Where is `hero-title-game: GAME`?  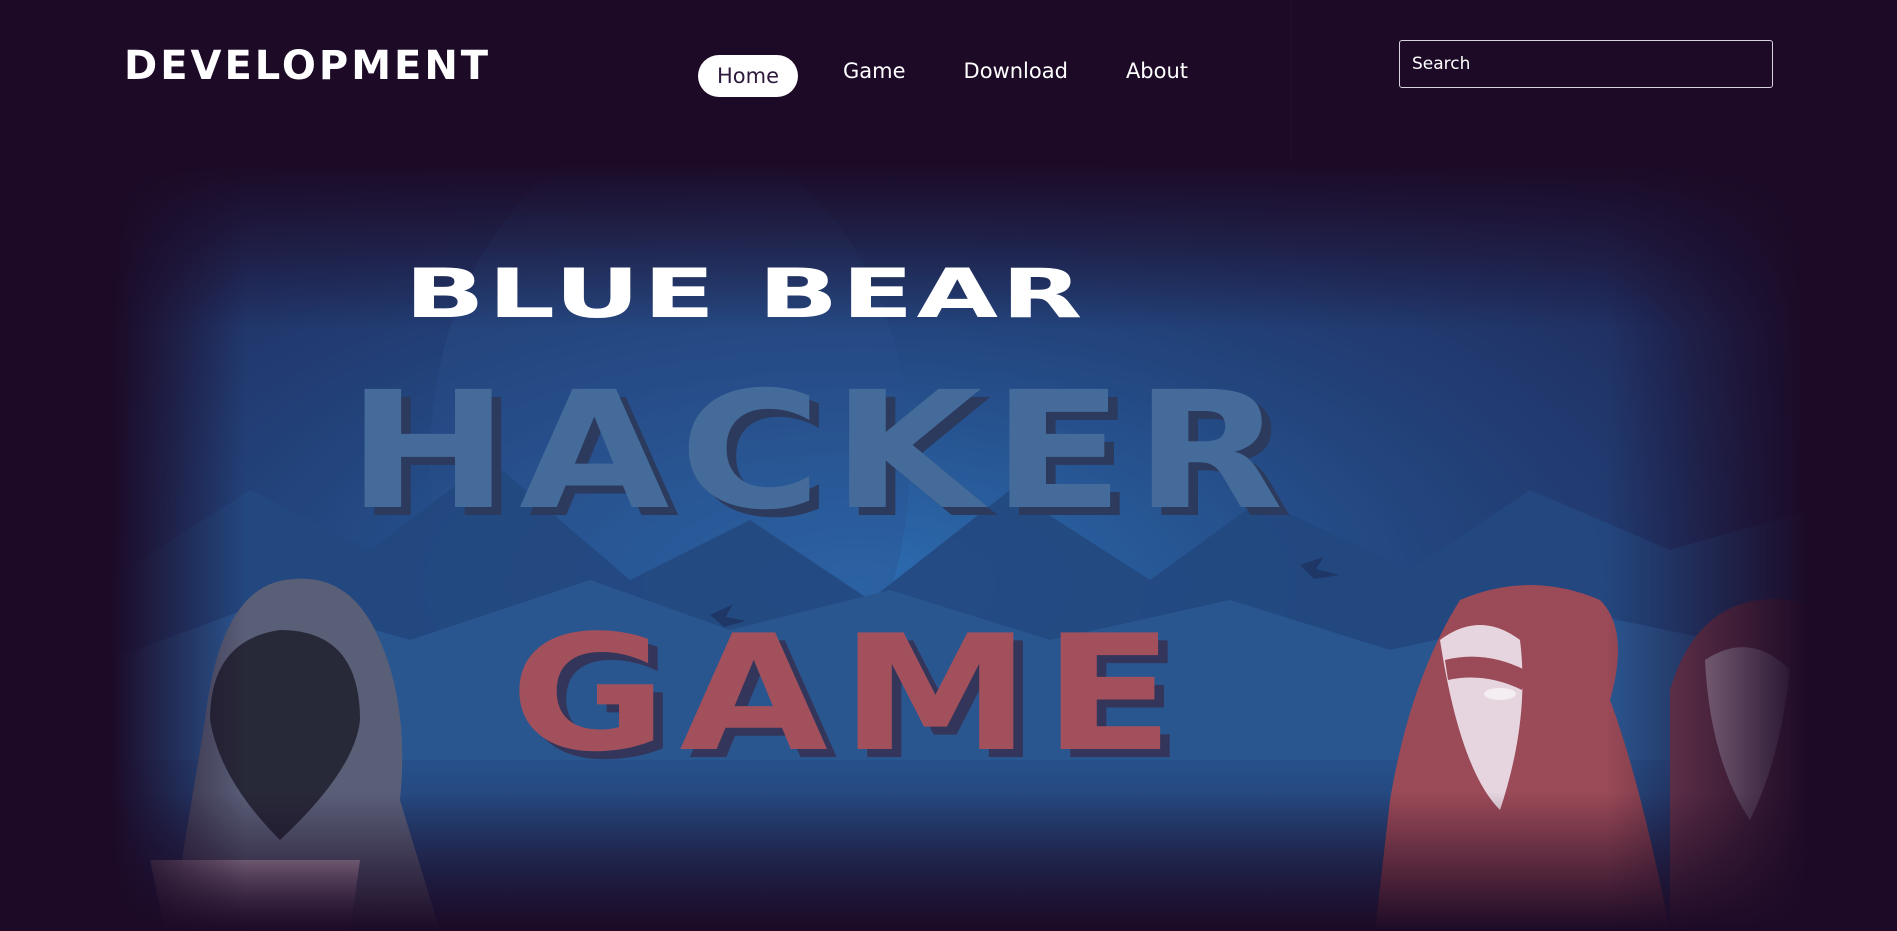 hero-title-game: GAME is located at coordinates (848, 693).